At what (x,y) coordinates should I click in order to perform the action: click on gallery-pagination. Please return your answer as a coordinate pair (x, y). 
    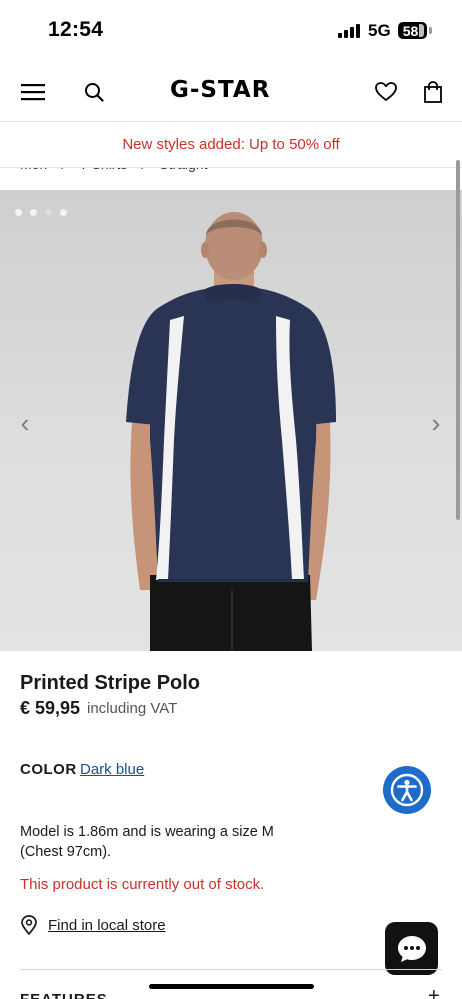
    Looking at the image, I should click on (41, 212).